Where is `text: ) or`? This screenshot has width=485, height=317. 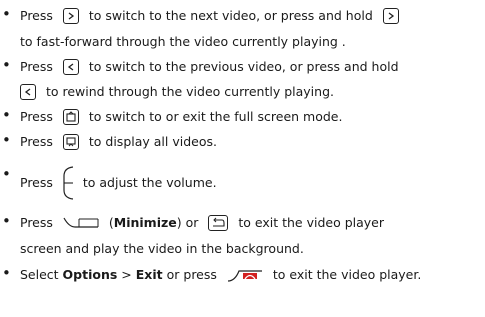
text: ) or is located at coordinates (187, 222).